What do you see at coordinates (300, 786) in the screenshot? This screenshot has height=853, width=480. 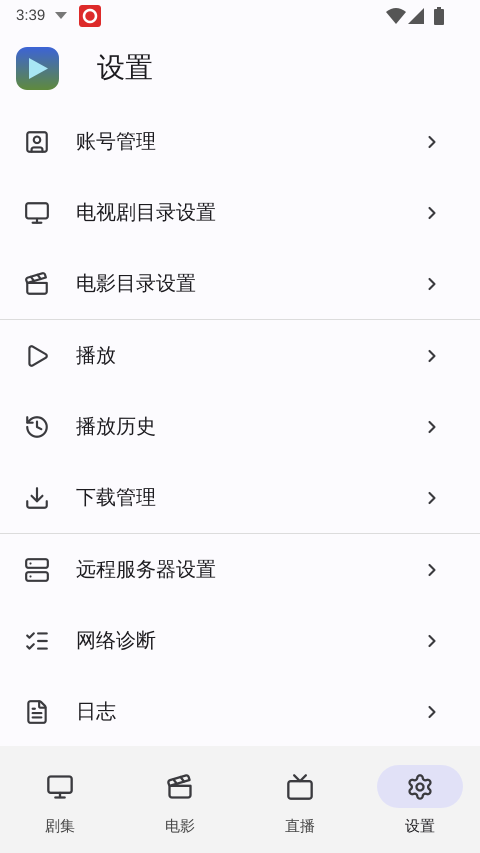 I see `tv-icon` at bounding box center [300, 786].